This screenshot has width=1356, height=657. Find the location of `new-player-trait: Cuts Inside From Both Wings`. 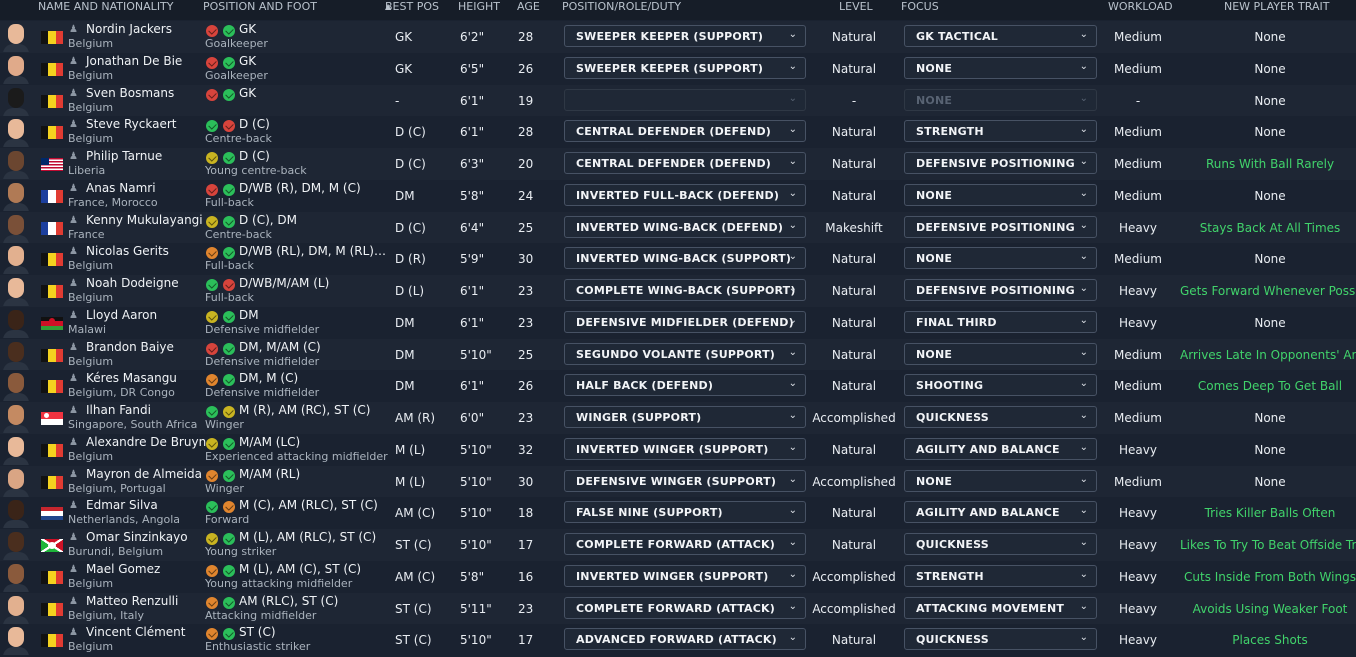

new-player-trait: Cuts Inside From Both Wings is located at coordinates (1268, 577).